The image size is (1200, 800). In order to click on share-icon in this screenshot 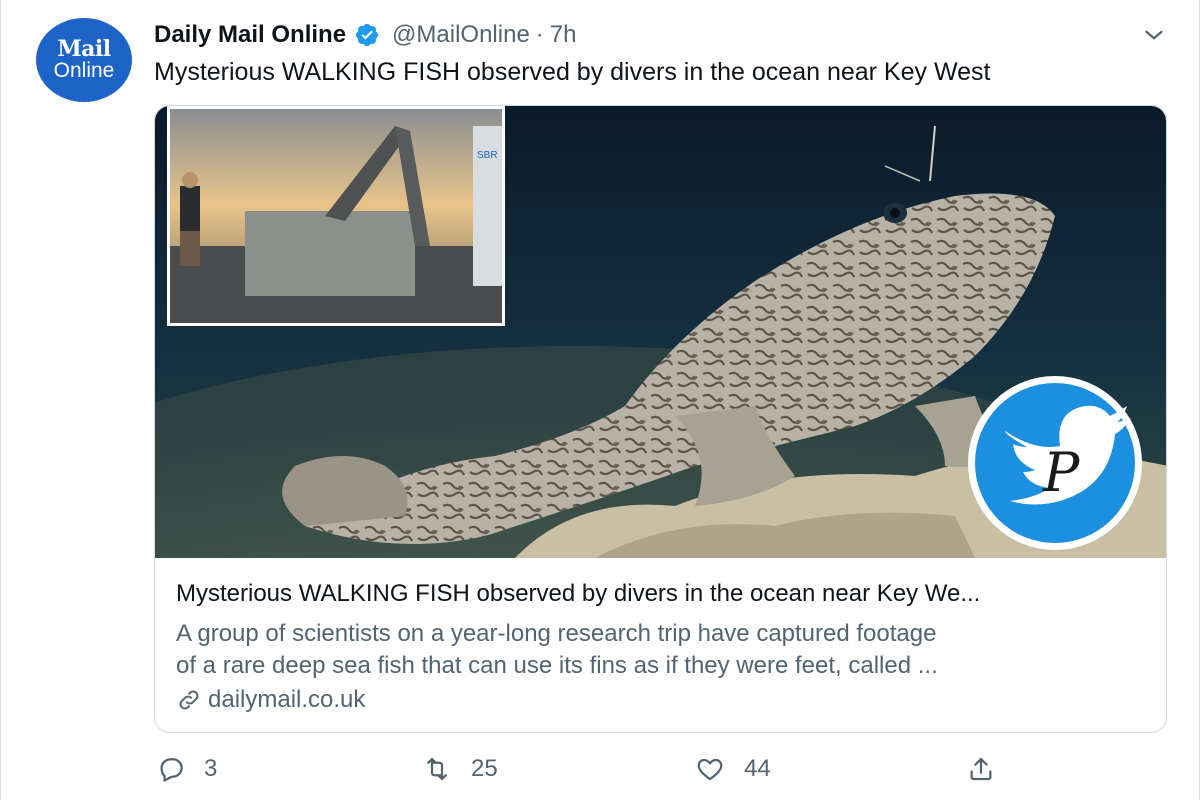, I will do `click(981, 769)`.